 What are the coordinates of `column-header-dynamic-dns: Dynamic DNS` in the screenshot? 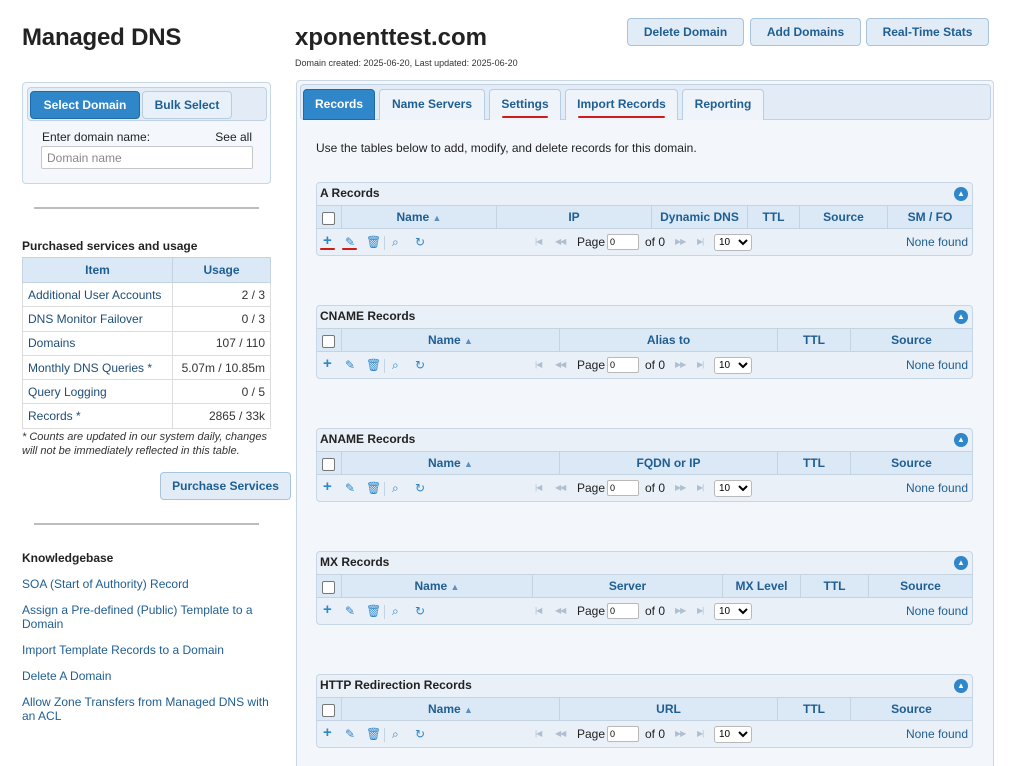 It's located at (699, 217).